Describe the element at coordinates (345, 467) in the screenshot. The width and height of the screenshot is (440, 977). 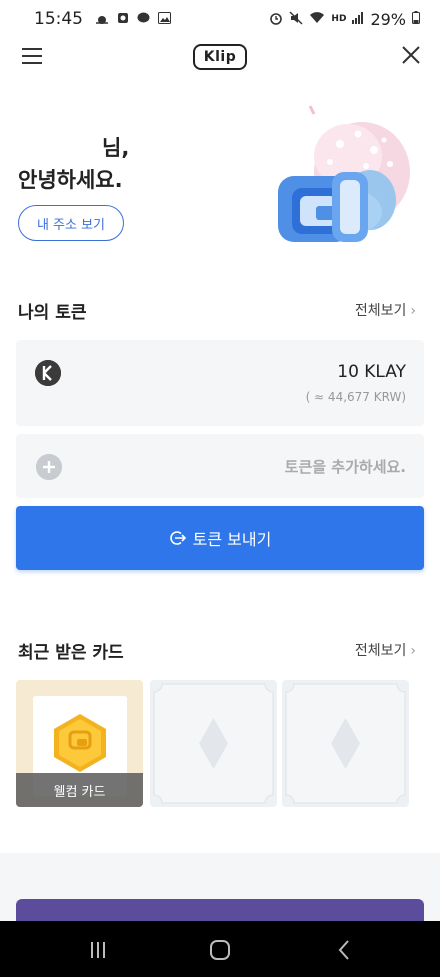
I see `add-token-label: 토큰을 추가하세요.` at that location.